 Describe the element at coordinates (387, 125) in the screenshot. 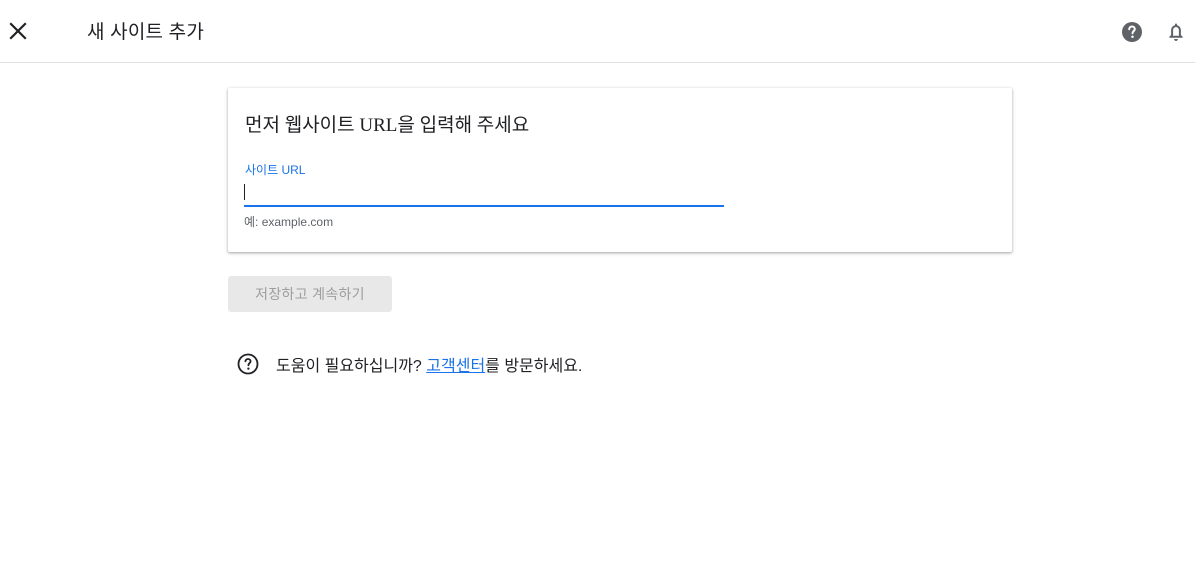

I see `card-title: 먼저 웹사이트 URL을 입력해 주세요` at that location.